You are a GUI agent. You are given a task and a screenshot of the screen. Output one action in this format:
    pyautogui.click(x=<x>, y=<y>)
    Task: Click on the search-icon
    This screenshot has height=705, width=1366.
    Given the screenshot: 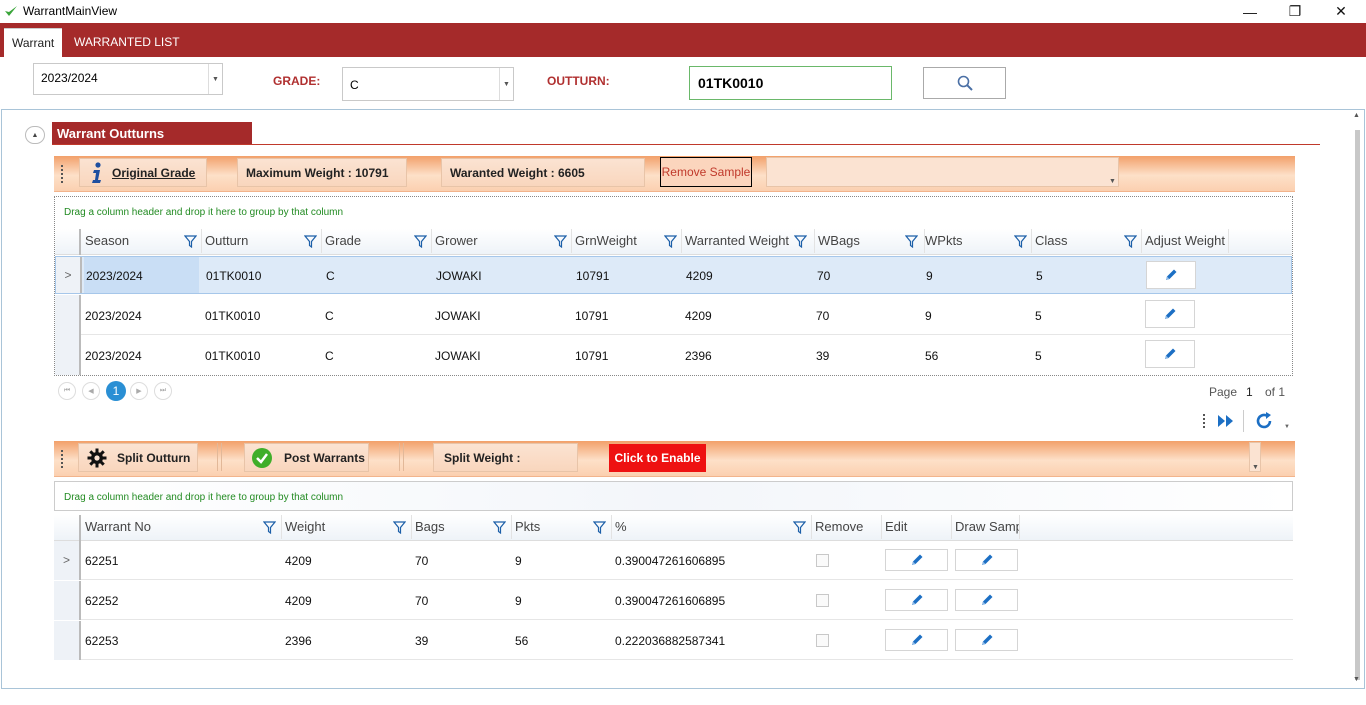 What is the action you would take?
    pyautogui.click(x=965, y=83)
    